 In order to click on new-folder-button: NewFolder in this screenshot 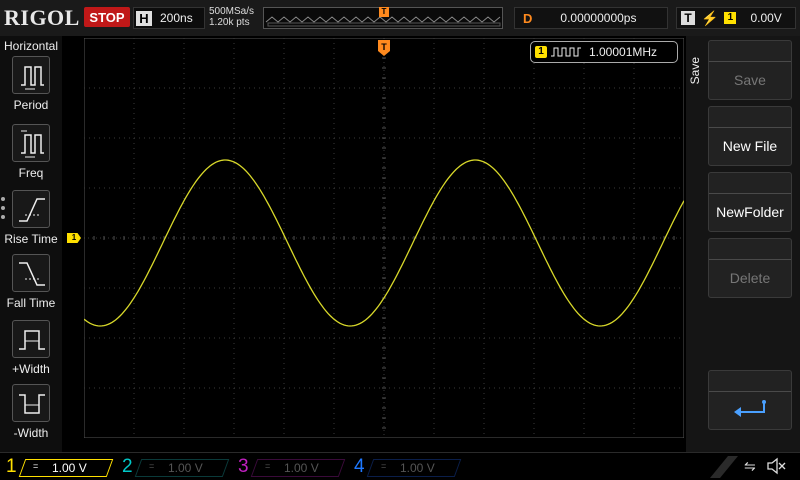, I will do `click(750, 202)`.